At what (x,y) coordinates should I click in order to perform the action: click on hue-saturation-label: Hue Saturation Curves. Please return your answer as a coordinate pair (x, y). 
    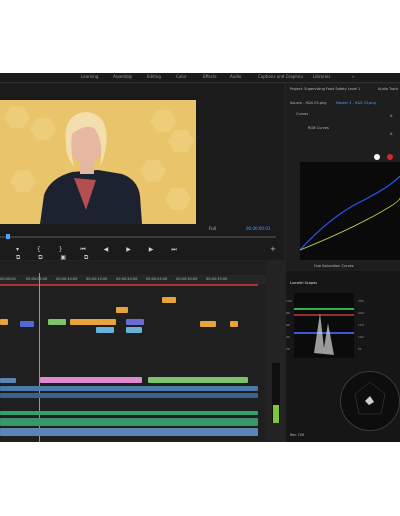
    Looking at the image, I should click on (334, 266).